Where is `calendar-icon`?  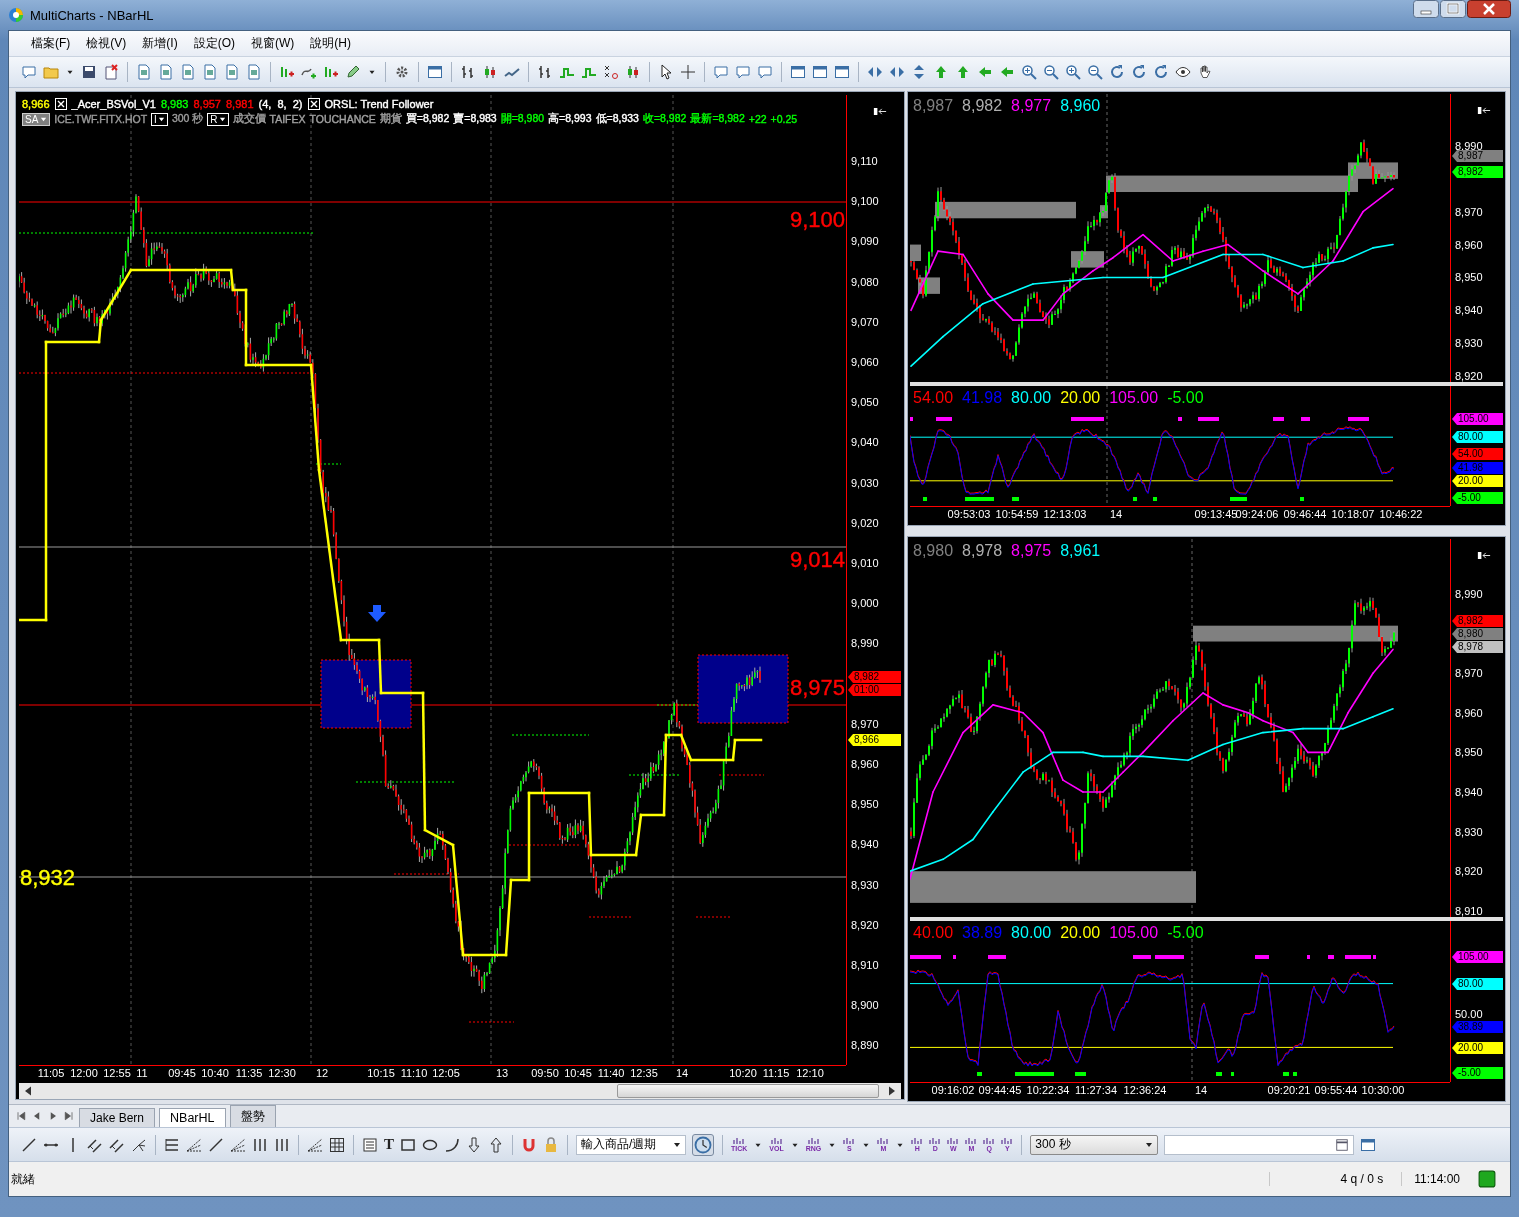 calendar-icon is located at coordinates (1342, 1144).